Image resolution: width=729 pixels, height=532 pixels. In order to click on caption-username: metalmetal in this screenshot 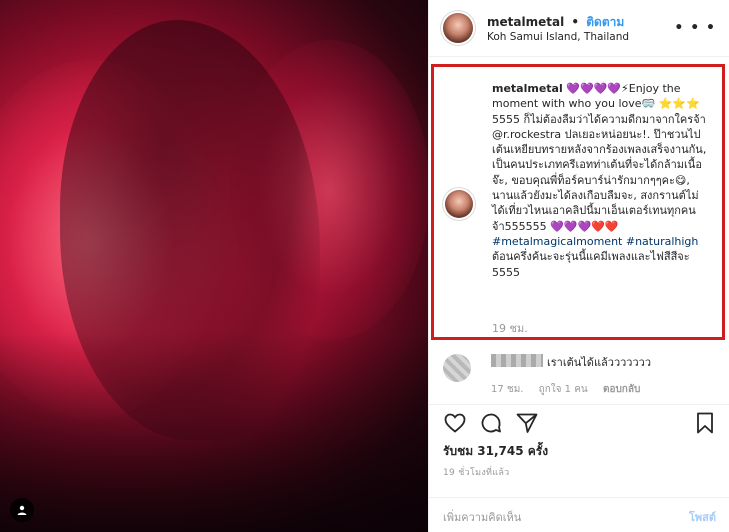, I will do `click(527, 88)`.